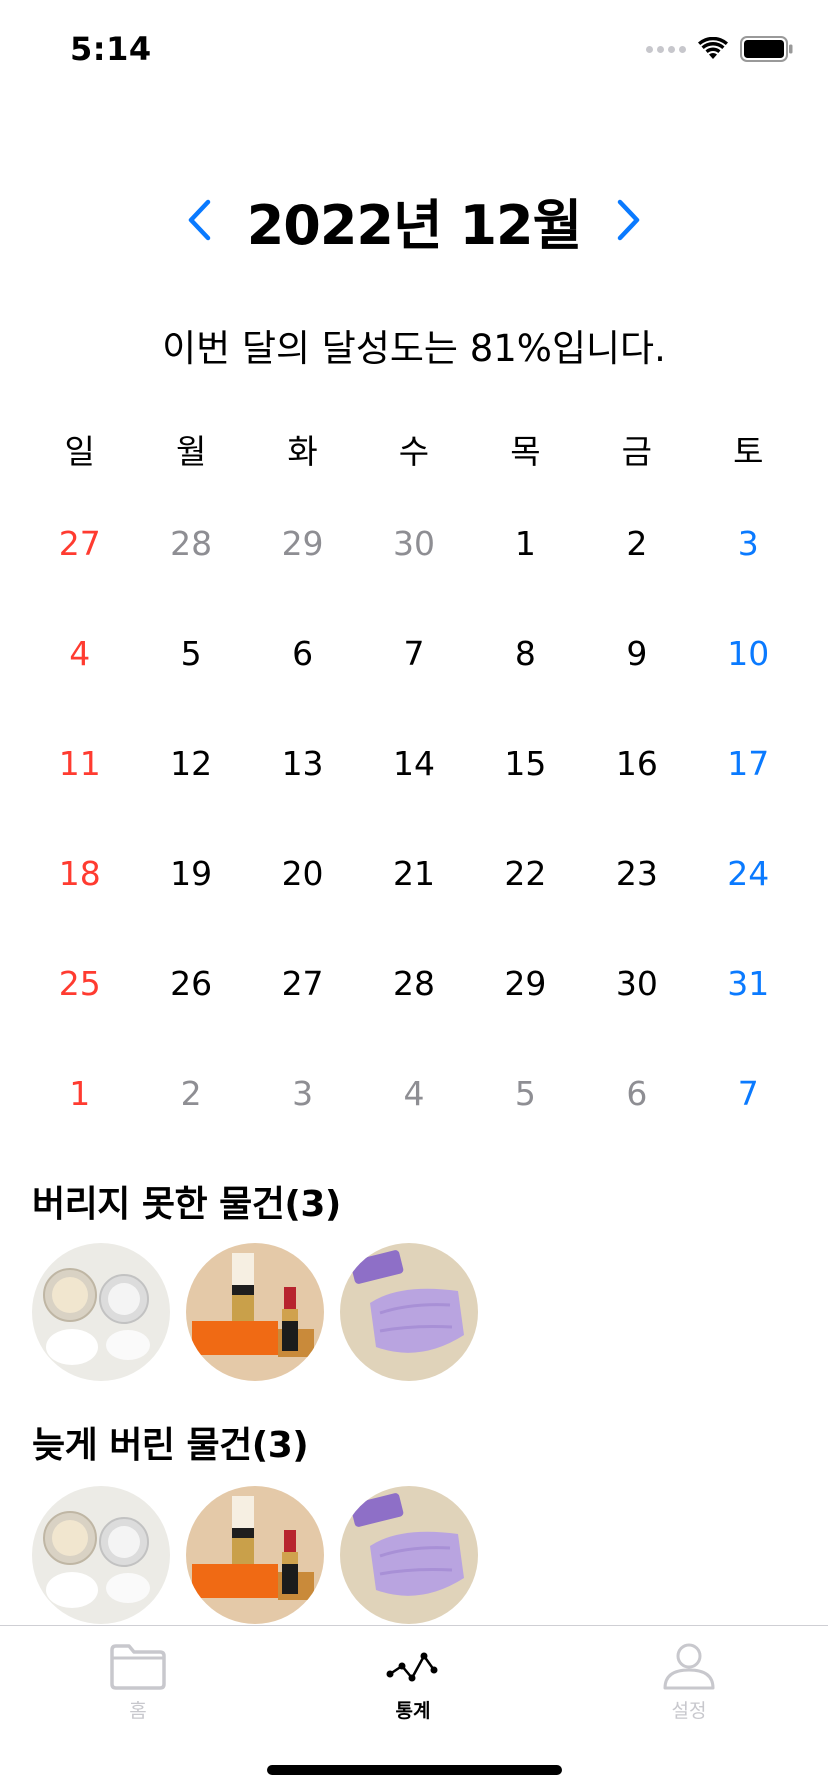  I want to click on tab-home: 홈, so click(138, 1682).